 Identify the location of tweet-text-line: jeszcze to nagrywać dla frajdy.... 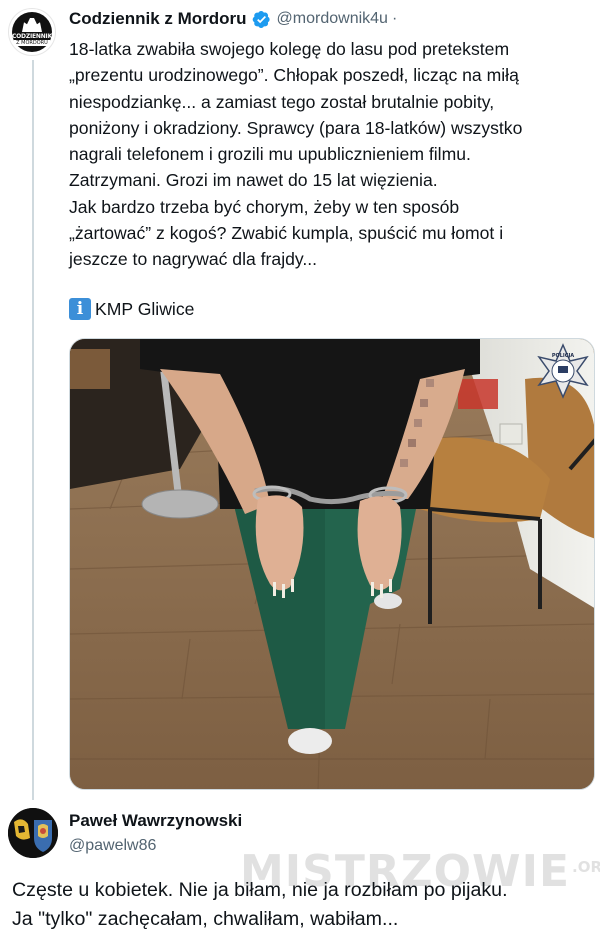
(193, 259).